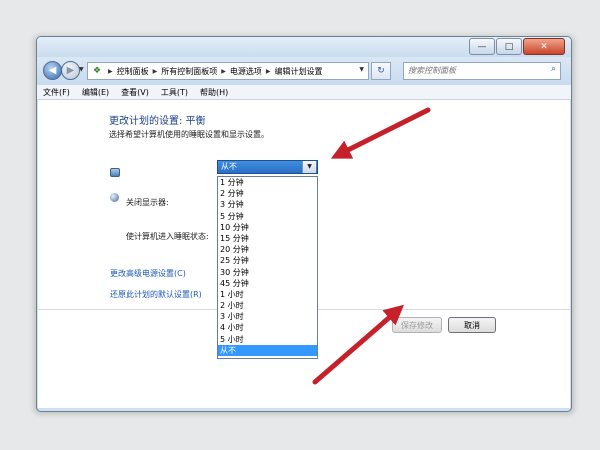  What do you see at coordinates (267, 272) in the screenshot?
I see `dropdown-option: 30 分钟` at bounding box center [267, 272].